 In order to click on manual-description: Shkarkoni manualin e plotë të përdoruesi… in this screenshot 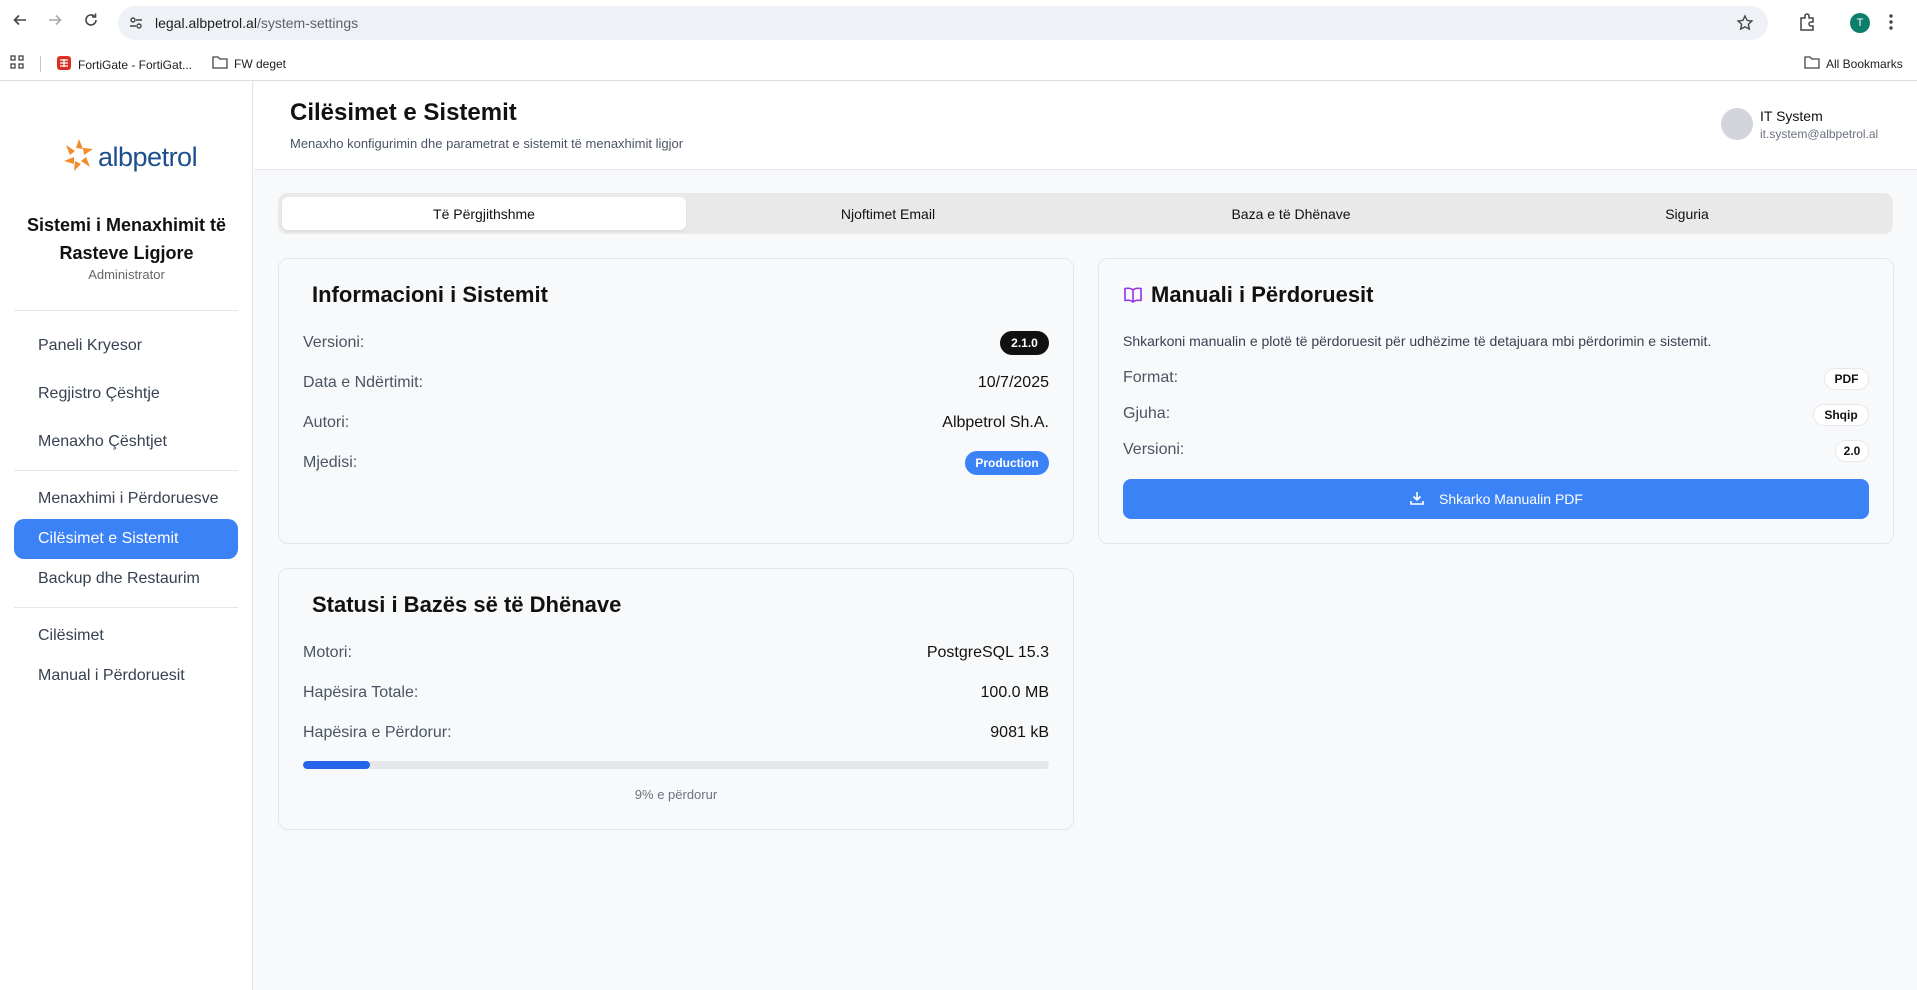, I will do `click(1417, 341)`.